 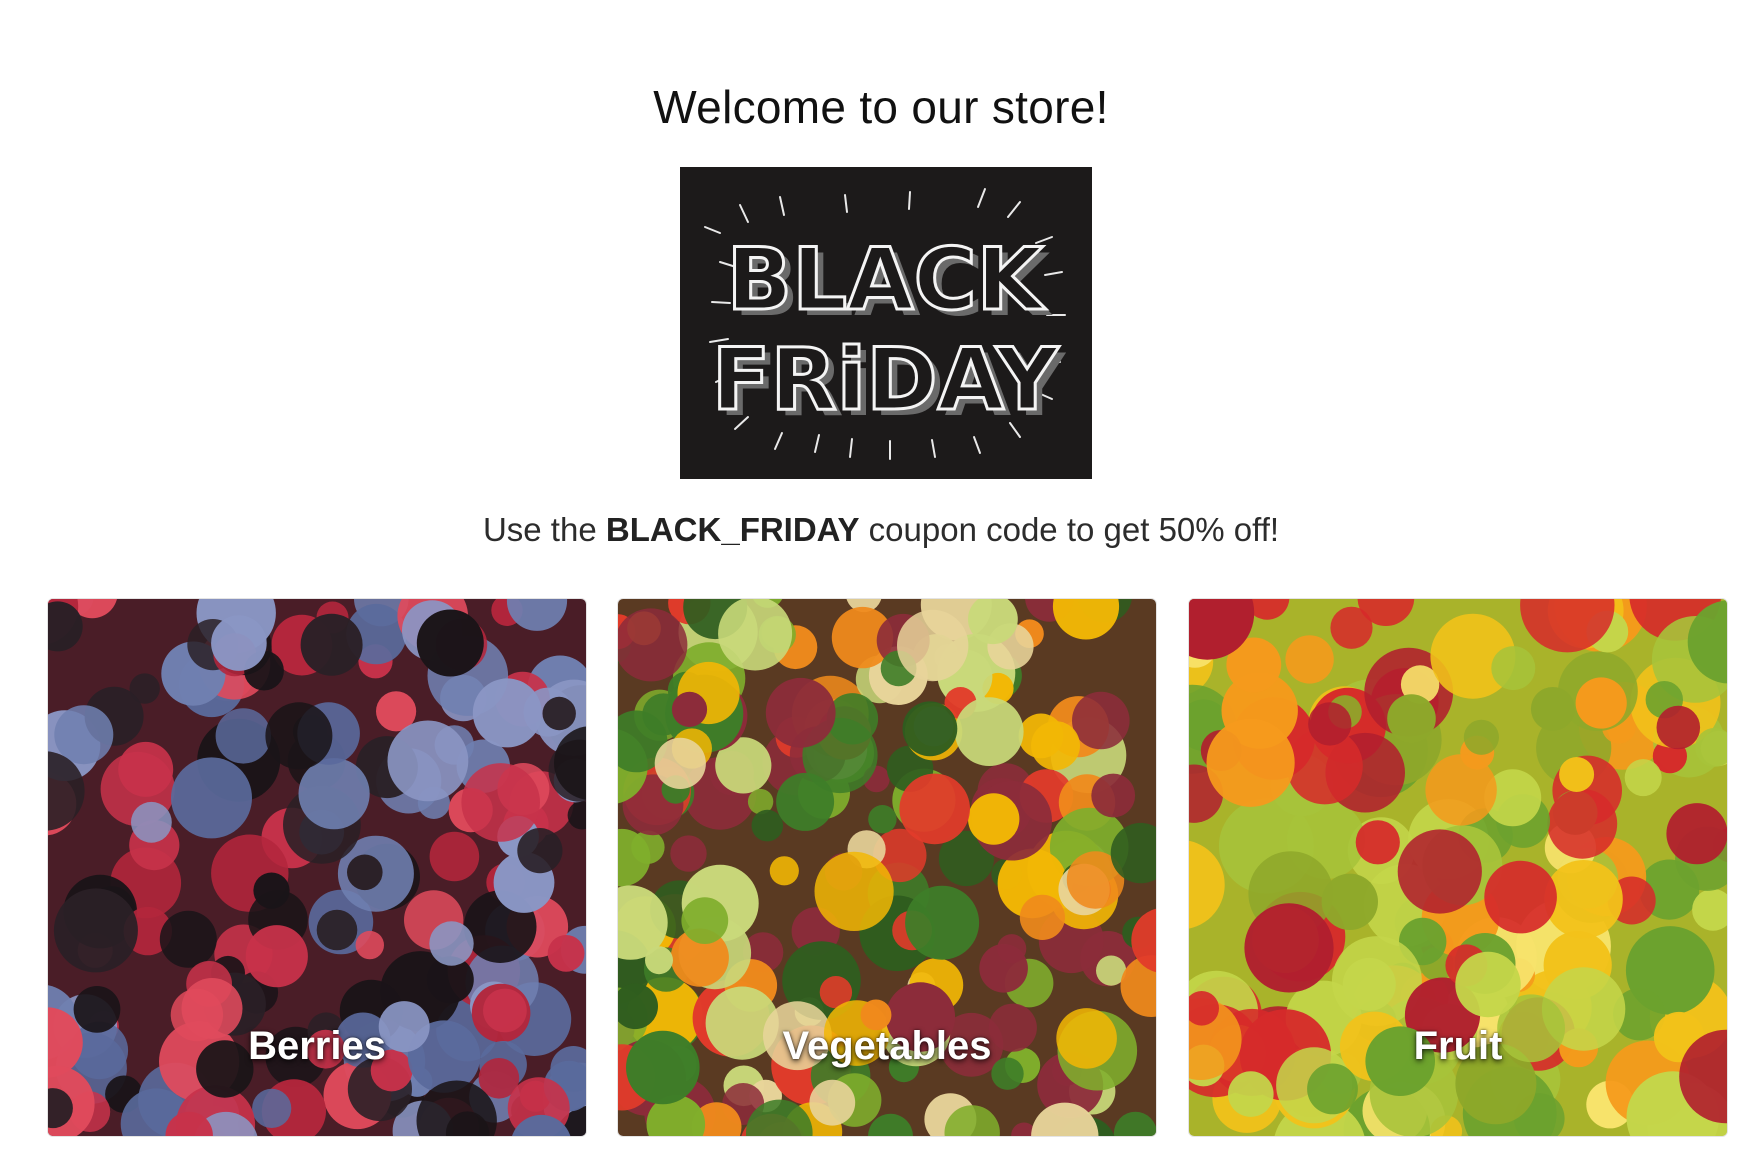 What do you see at coordinates (887, 280) in the screenshot?
I see `banner-line1: BLACK` at bounding box center [887, 280].